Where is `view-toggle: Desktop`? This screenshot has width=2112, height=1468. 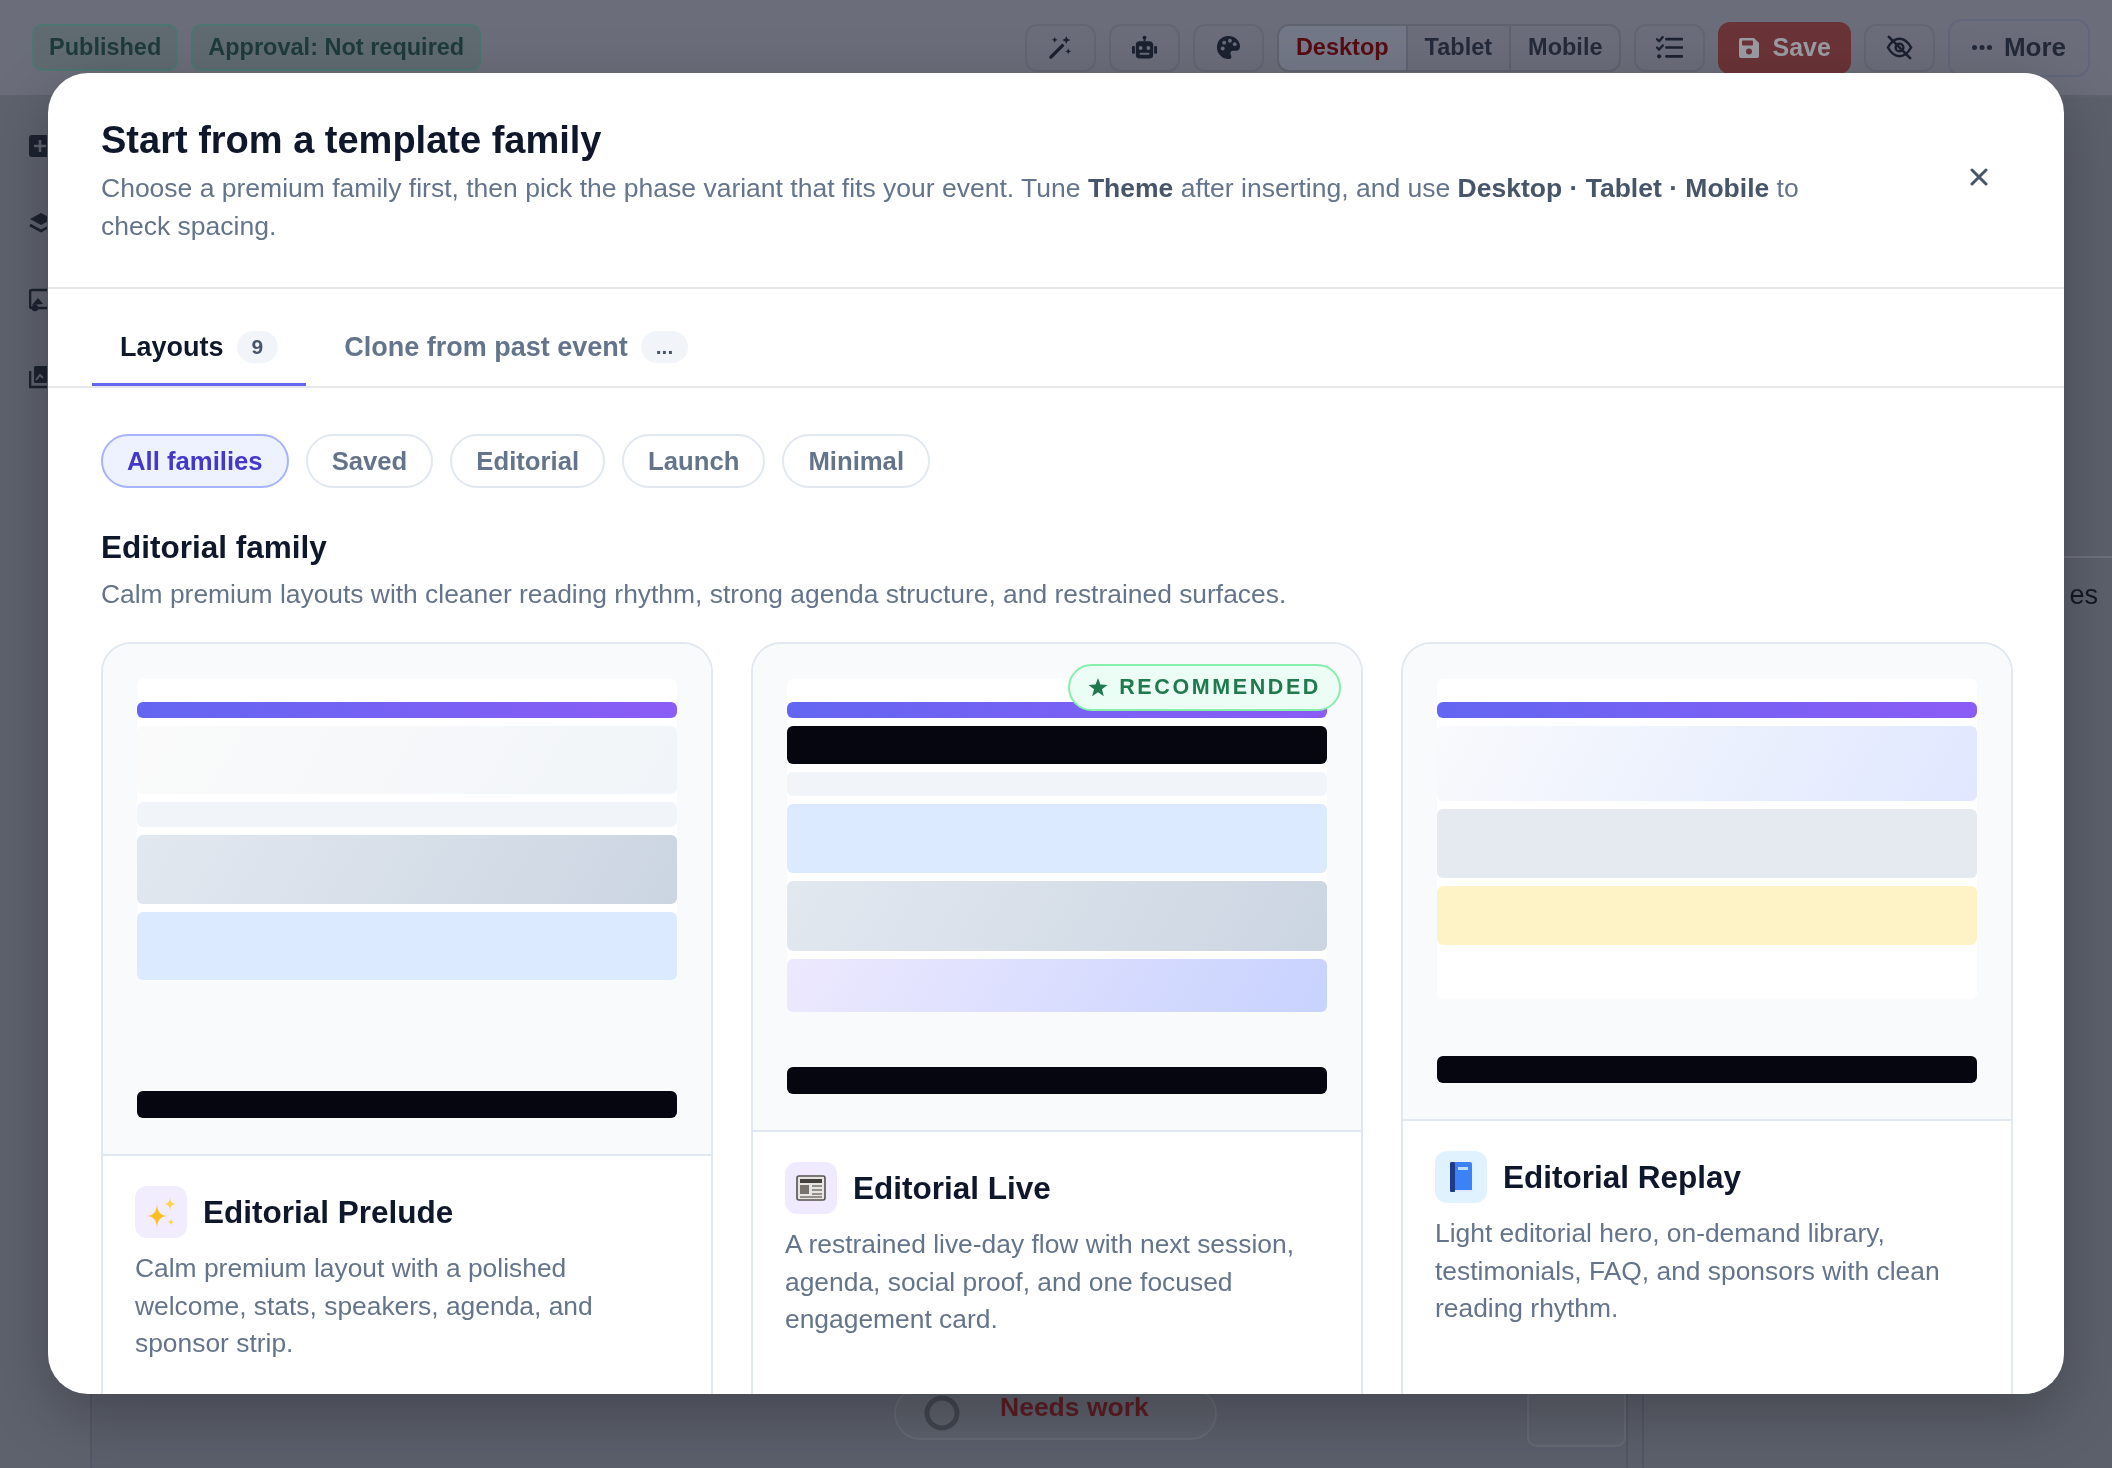 view-toggle: Desktop is located at coordinates (1342, 47).